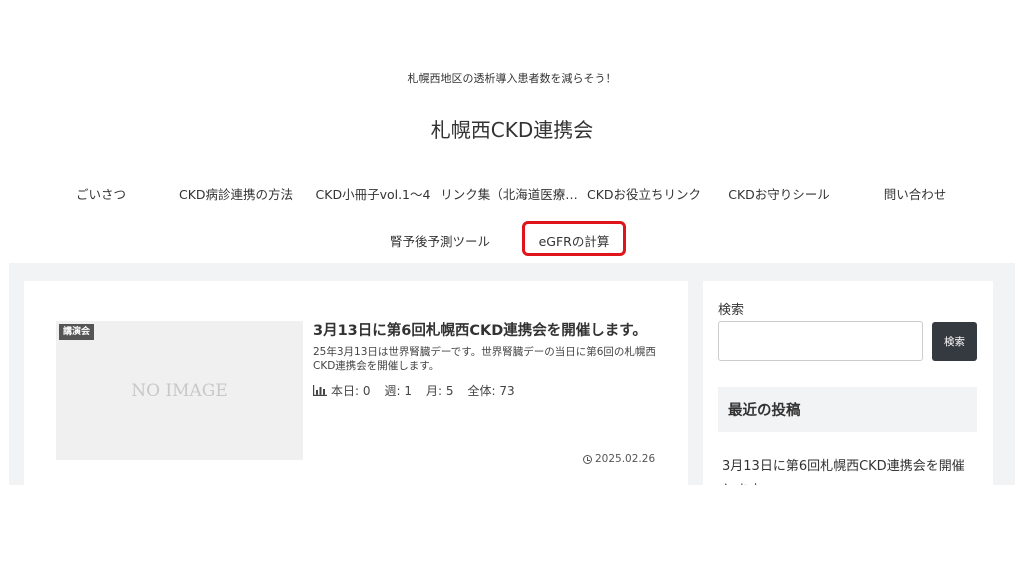 The height and width of the screenshot is (576, 1024). I want to click on nav-item-greeting: ごいさつ, so click(101, 193).